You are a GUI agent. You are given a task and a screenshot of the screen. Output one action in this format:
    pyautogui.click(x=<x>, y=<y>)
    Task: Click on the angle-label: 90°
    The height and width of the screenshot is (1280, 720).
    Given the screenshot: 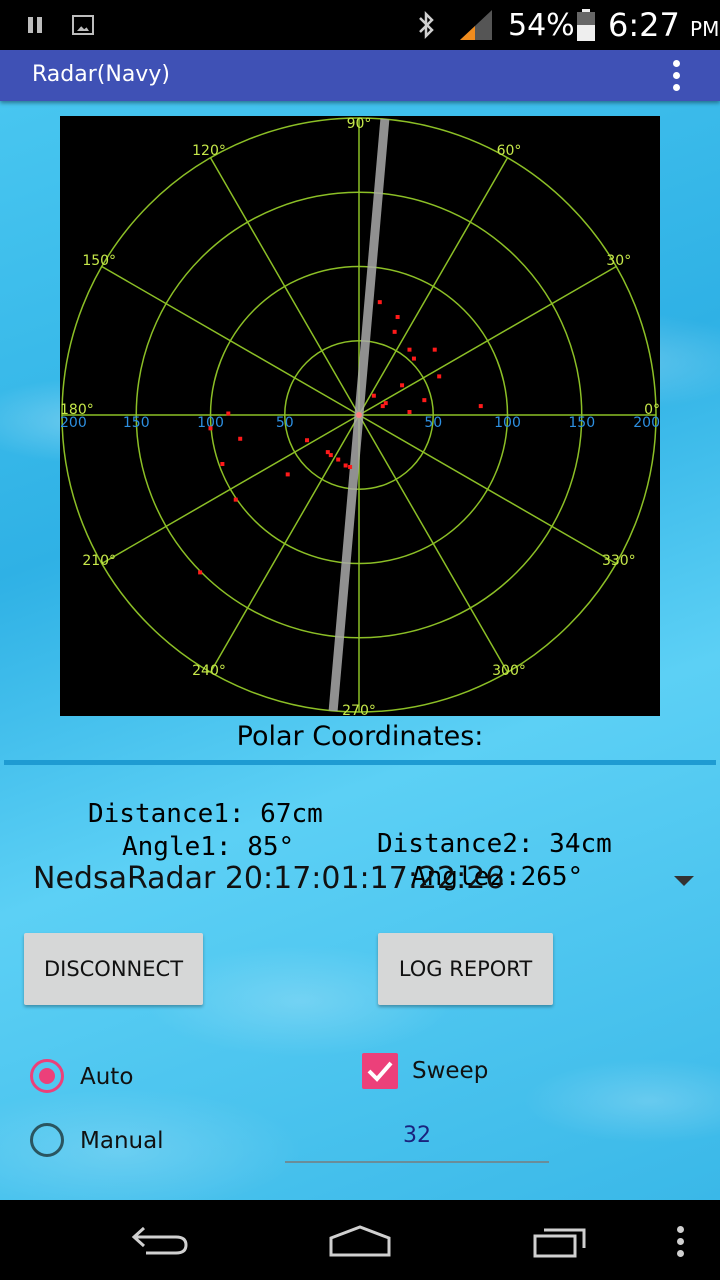 What is the action you would take?
    pyautogui.click(x=359, y=124)
    